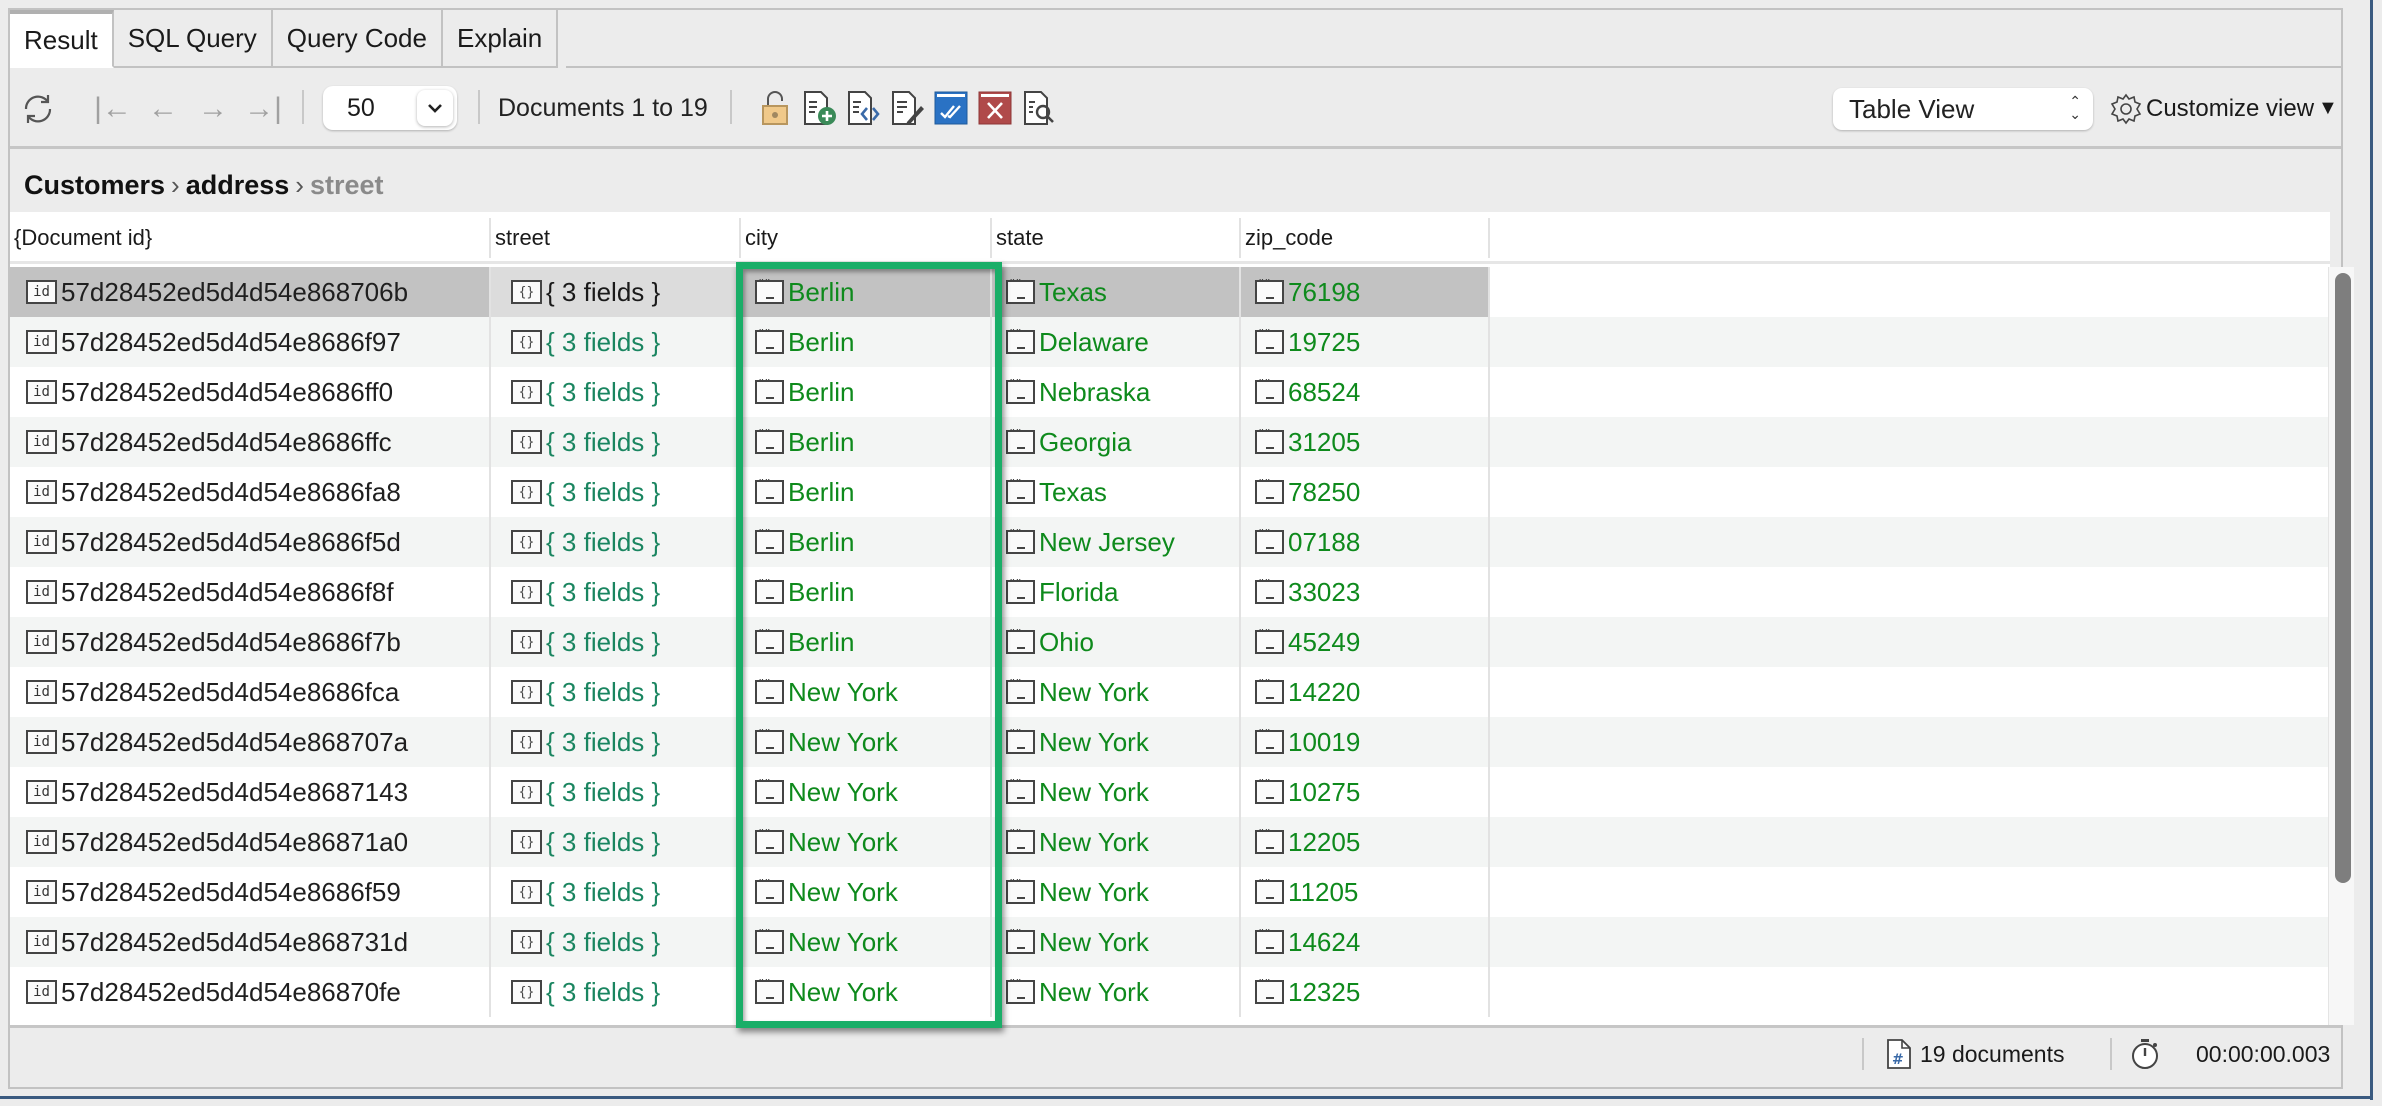 The image size is (2382, 1106). I want to click on edit-document-button, so click(907, 108).